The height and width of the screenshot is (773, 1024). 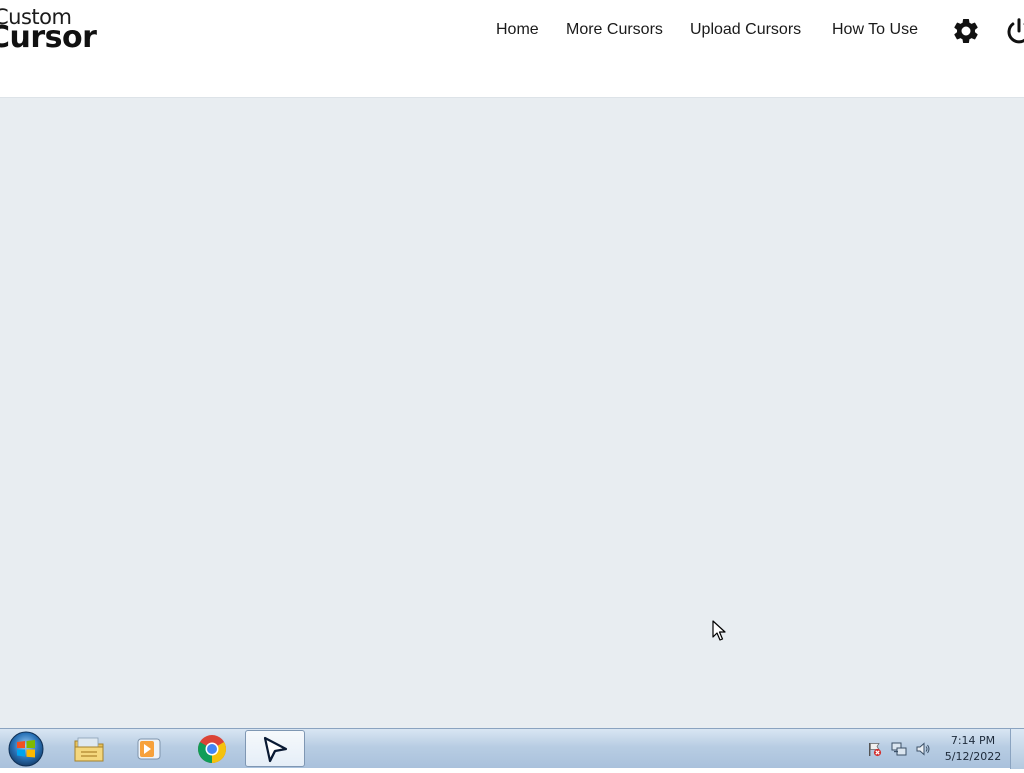 I want to click on custom-cursor-app-icon, so click(x=275, y=749).